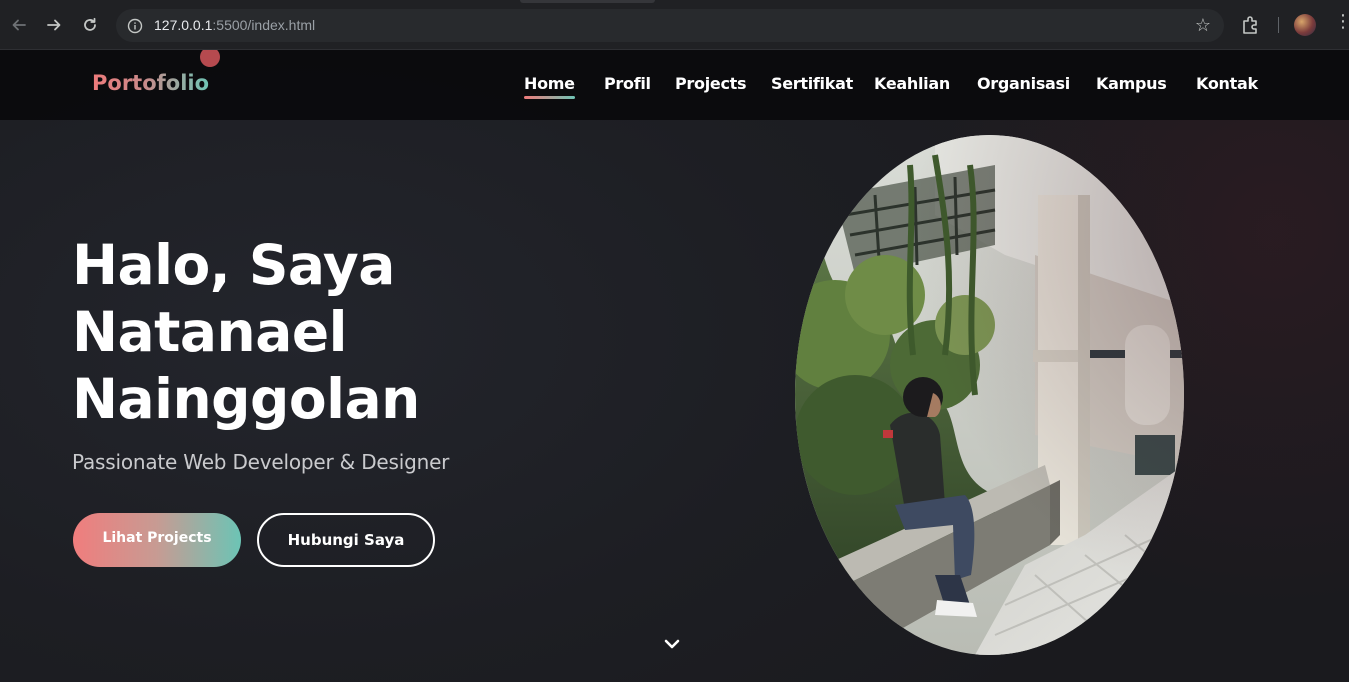  Describe the element at coordinates (1341, 22) in the screenshot. I see `more-menu-icon: ⋮` at that location.